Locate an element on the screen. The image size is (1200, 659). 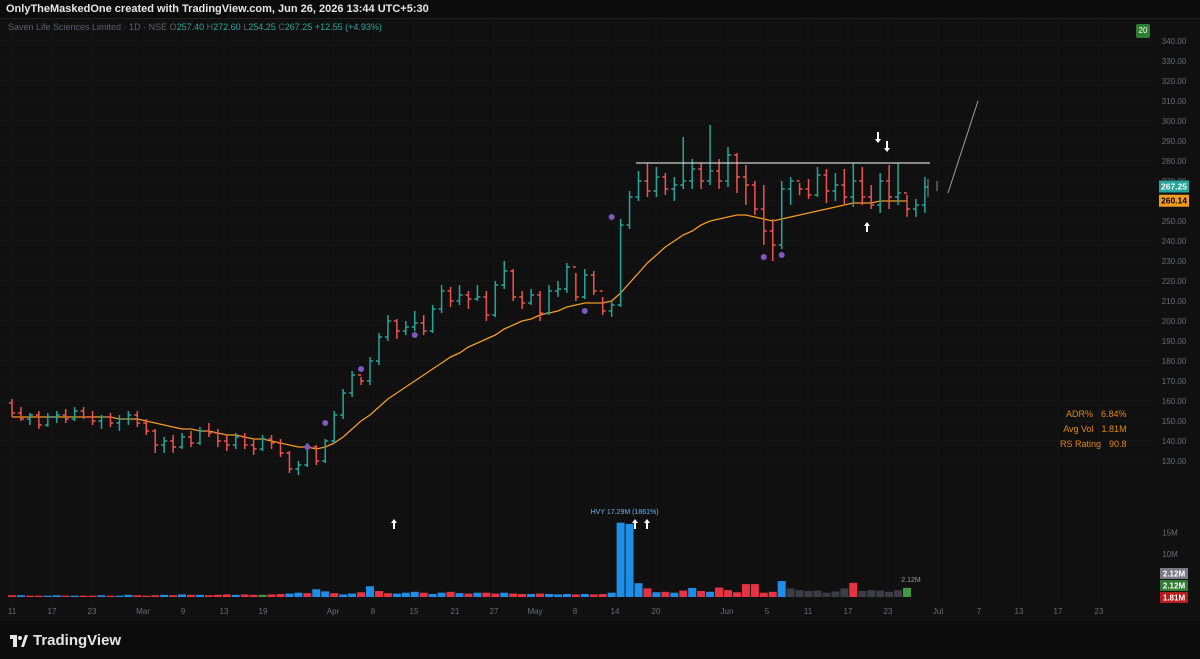
price-tick-label: 170.00 is located at coordinates (1174, 381).